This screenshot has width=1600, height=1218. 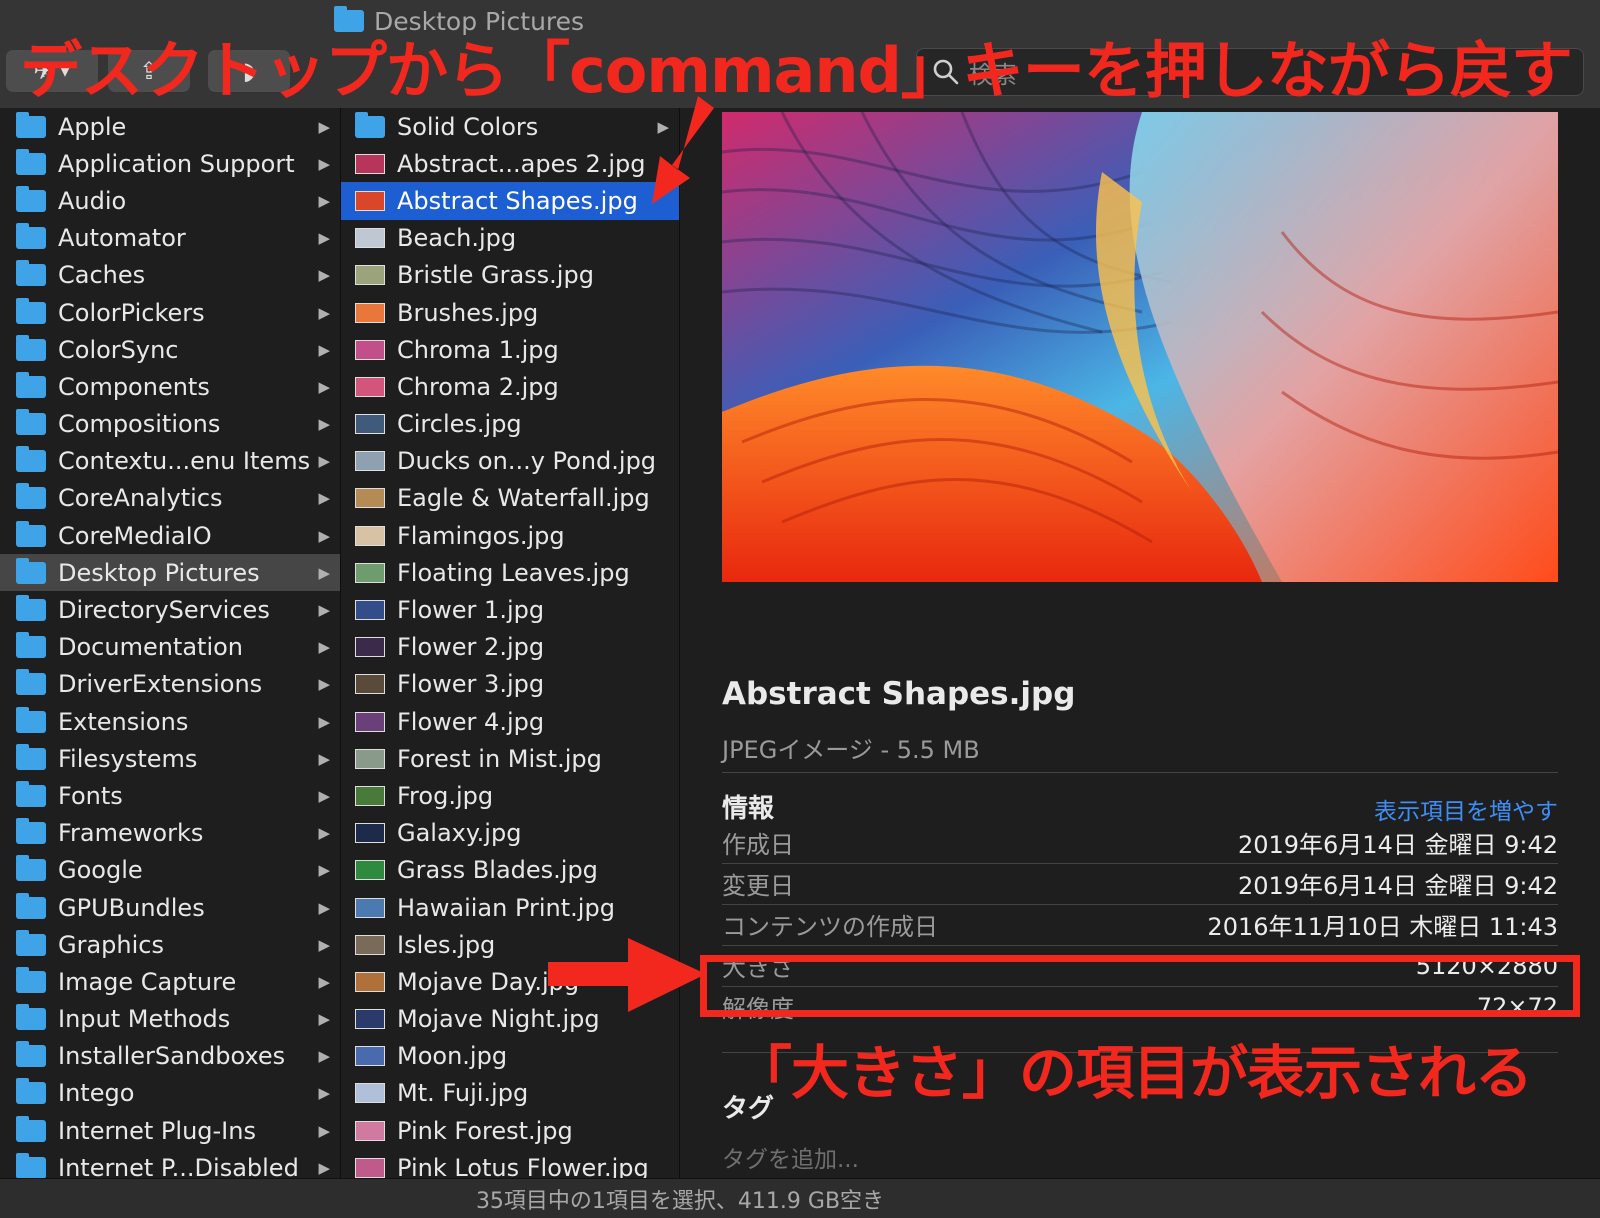 I want to click on folder-row: Fonts ▶, so click(x=170, y=795).